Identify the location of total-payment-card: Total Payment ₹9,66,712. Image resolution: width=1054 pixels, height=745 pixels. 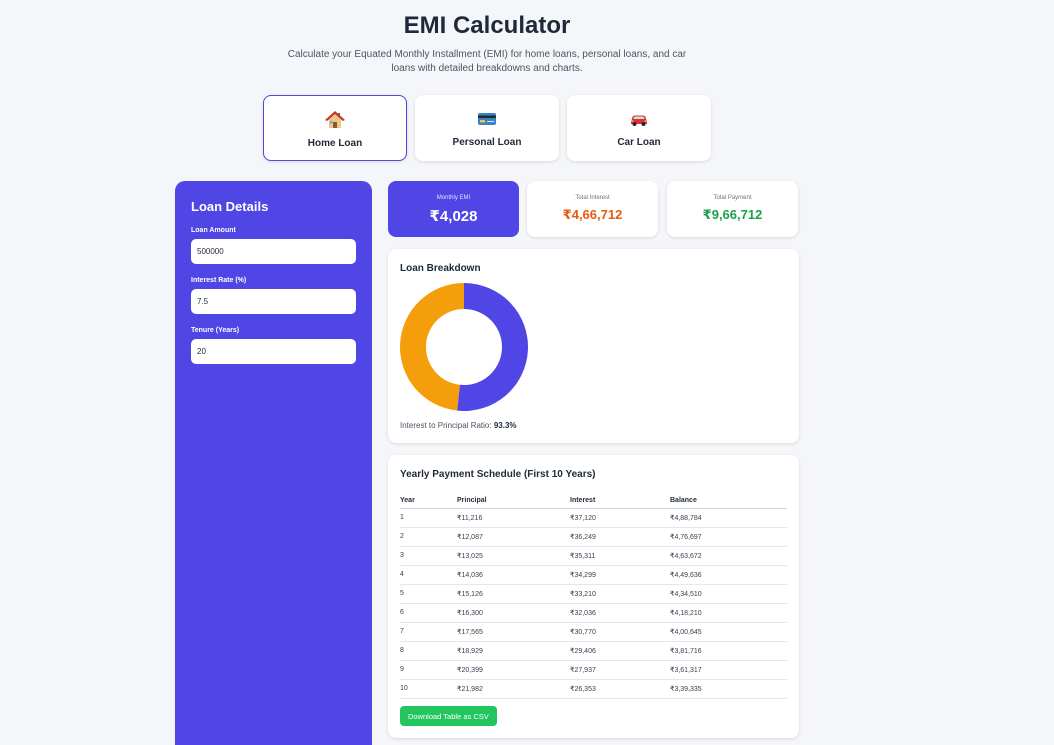
(732, 209).